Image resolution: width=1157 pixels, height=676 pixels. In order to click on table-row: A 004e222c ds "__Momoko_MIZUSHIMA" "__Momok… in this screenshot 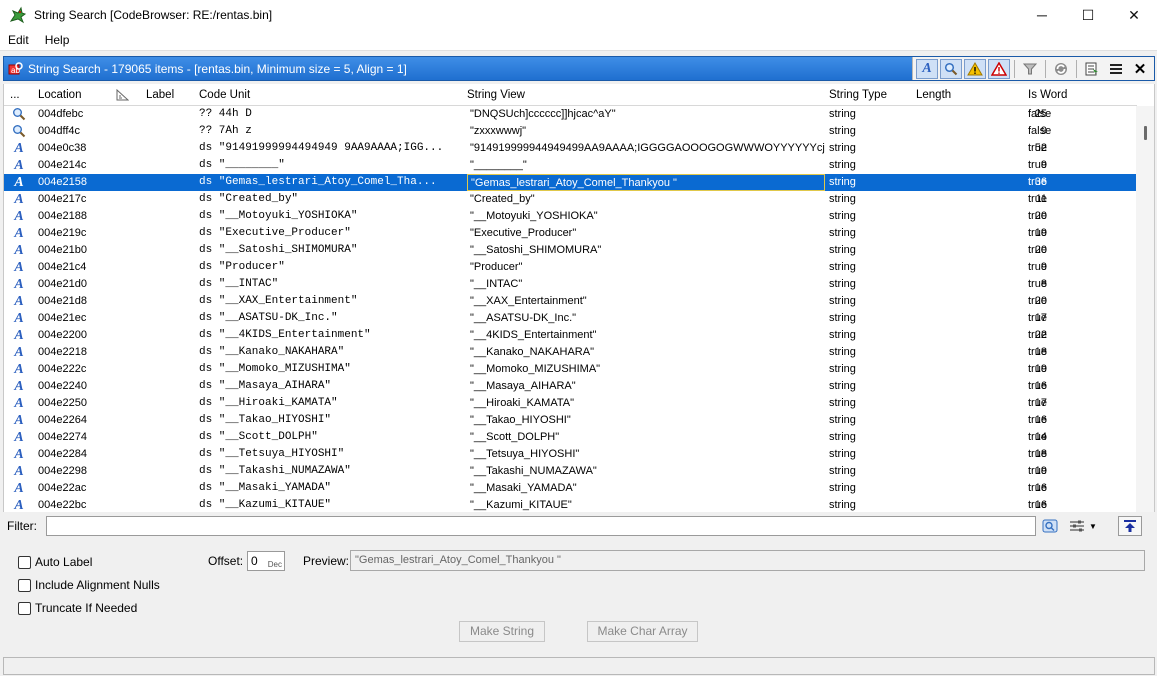, I will do `click(570, 369)`.